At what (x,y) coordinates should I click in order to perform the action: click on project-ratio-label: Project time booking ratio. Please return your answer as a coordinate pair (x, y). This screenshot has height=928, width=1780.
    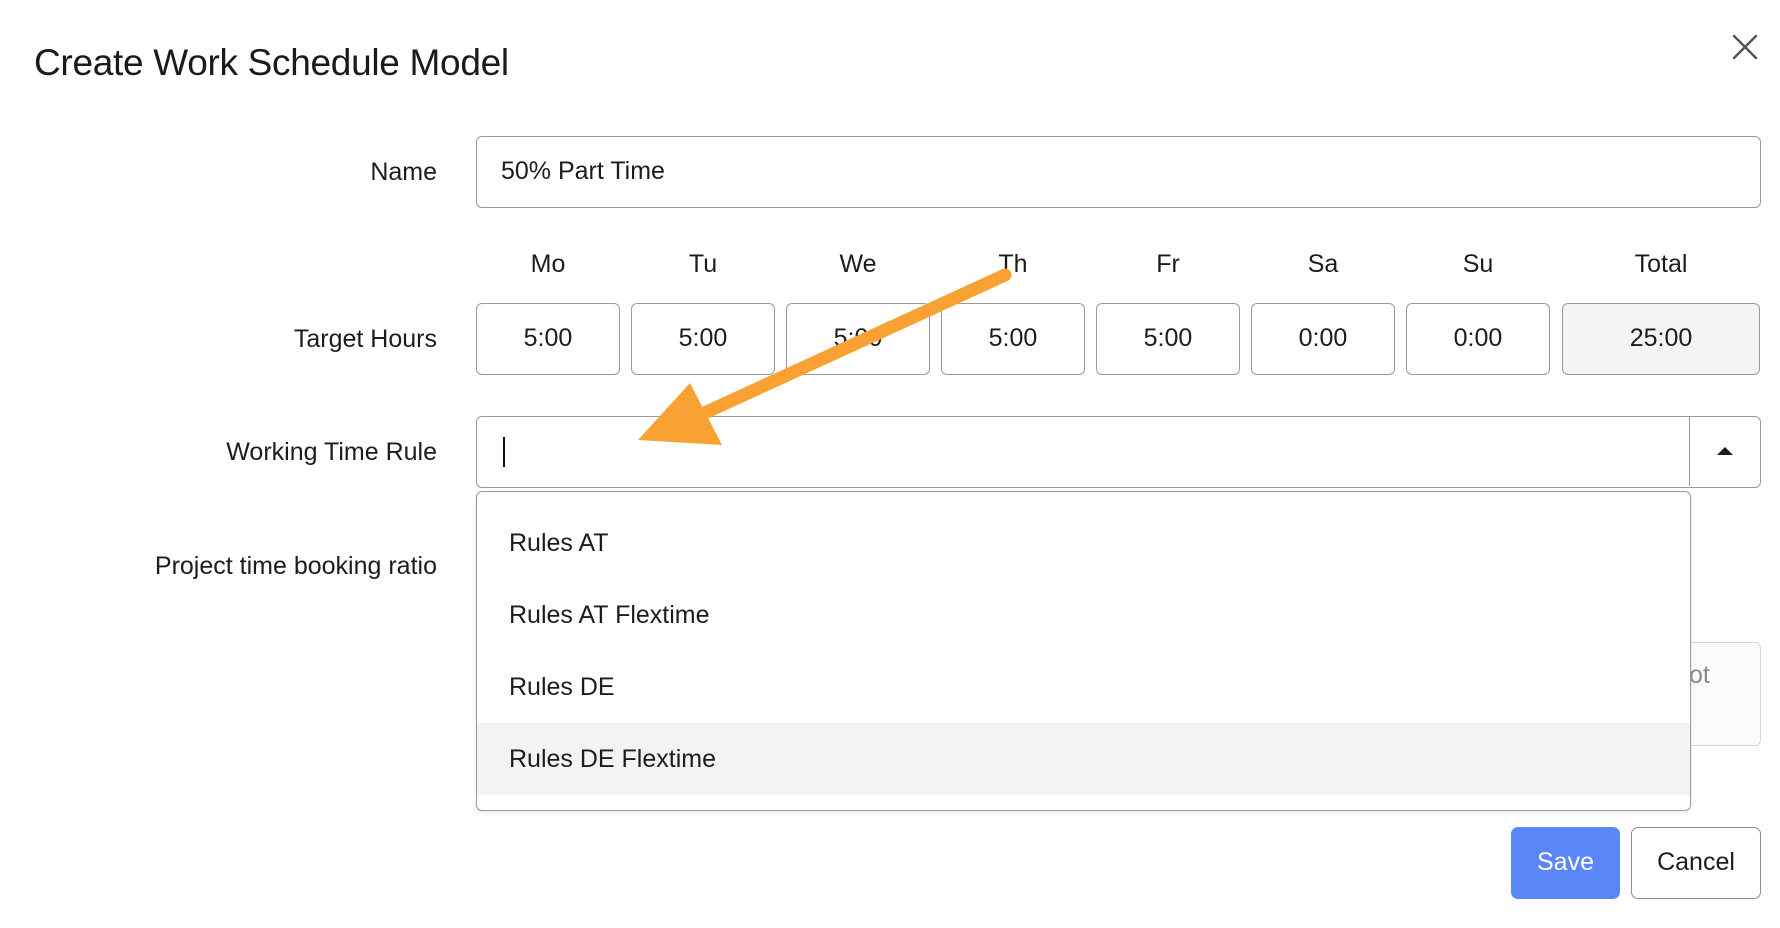
    Looking at the image, I should click on (295, 566).